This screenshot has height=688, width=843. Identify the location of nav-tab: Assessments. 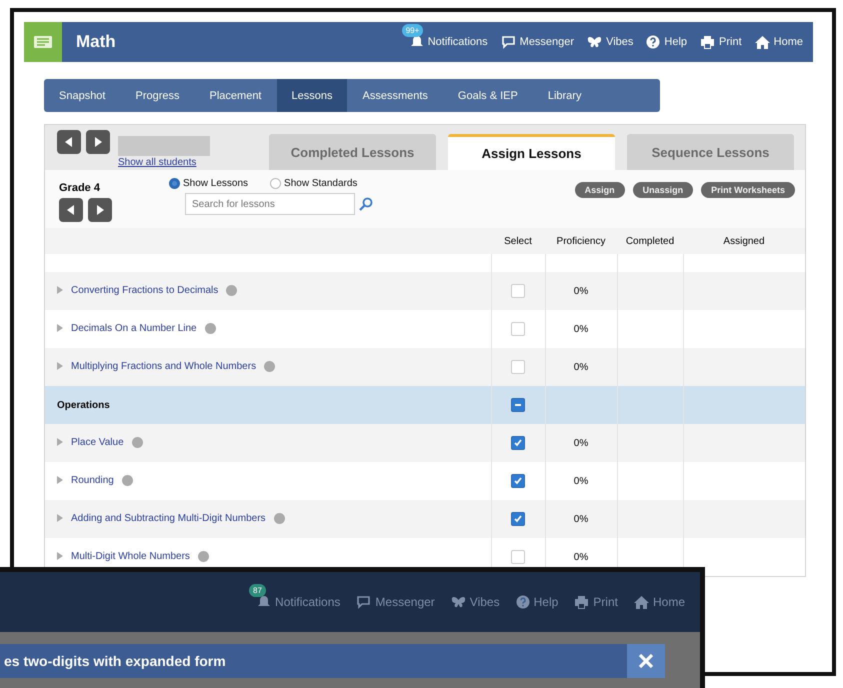
(395, 95).